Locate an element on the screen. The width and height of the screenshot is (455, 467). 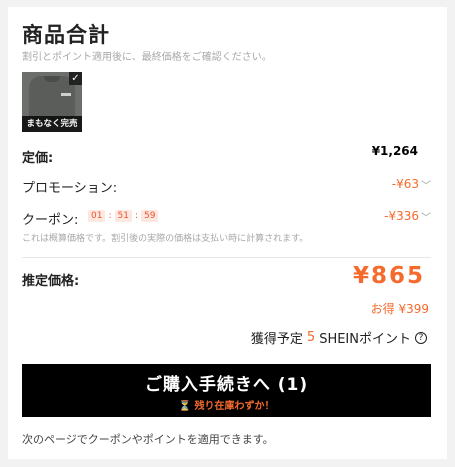
countdown-timer: 01 : 51 : 59 is located at coordinates (123, 216).